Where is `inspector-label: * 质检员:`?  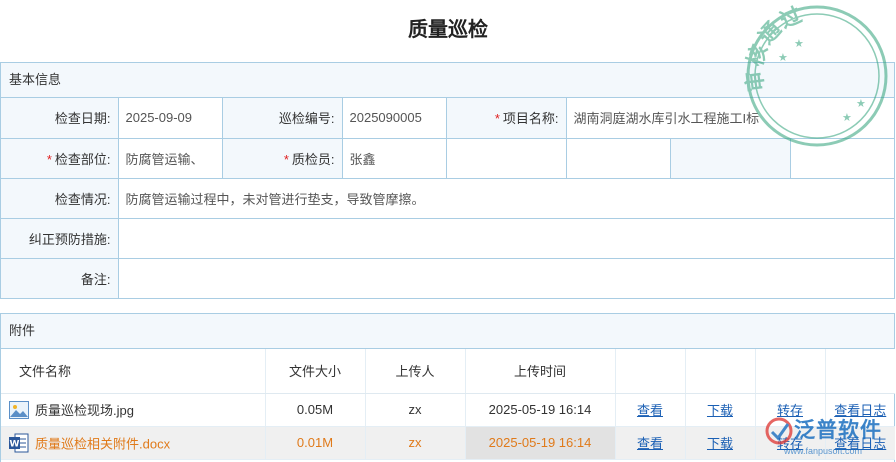 inspector-label: * 质检员: is located at coordinates (282, 158).